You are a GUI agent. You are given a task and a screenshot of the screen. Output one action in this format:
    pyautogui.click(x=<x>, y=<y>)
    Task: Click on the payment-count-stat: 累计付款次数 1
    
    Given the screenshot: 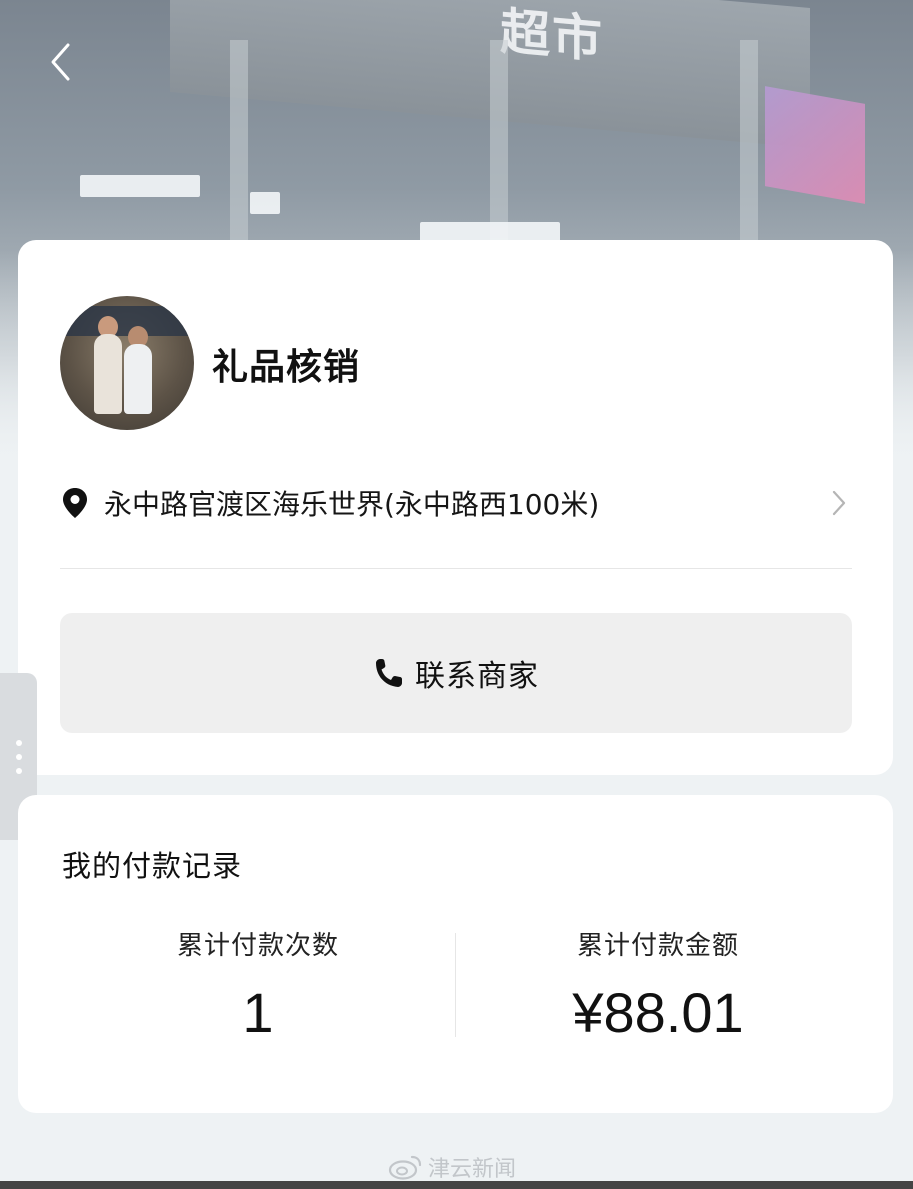 What is the action you would take?
    pyautogui.click(x=258, y=985)
    